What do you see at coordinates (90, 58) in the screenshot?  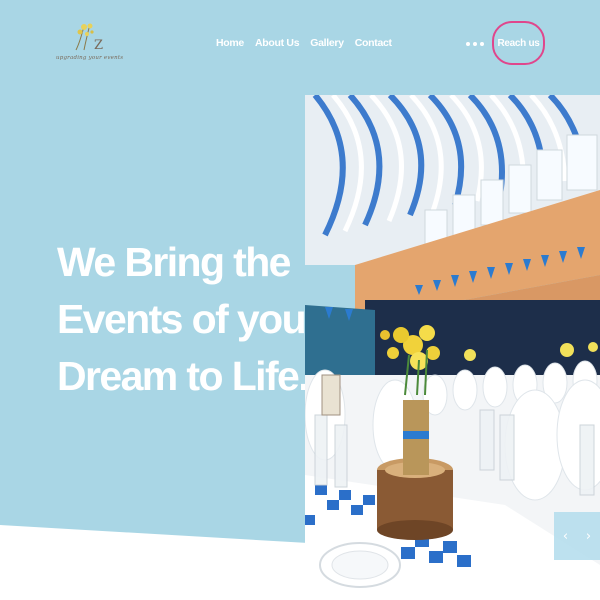 I see `logo-tagline: upgrading your events` at bounding box center [90, 58].